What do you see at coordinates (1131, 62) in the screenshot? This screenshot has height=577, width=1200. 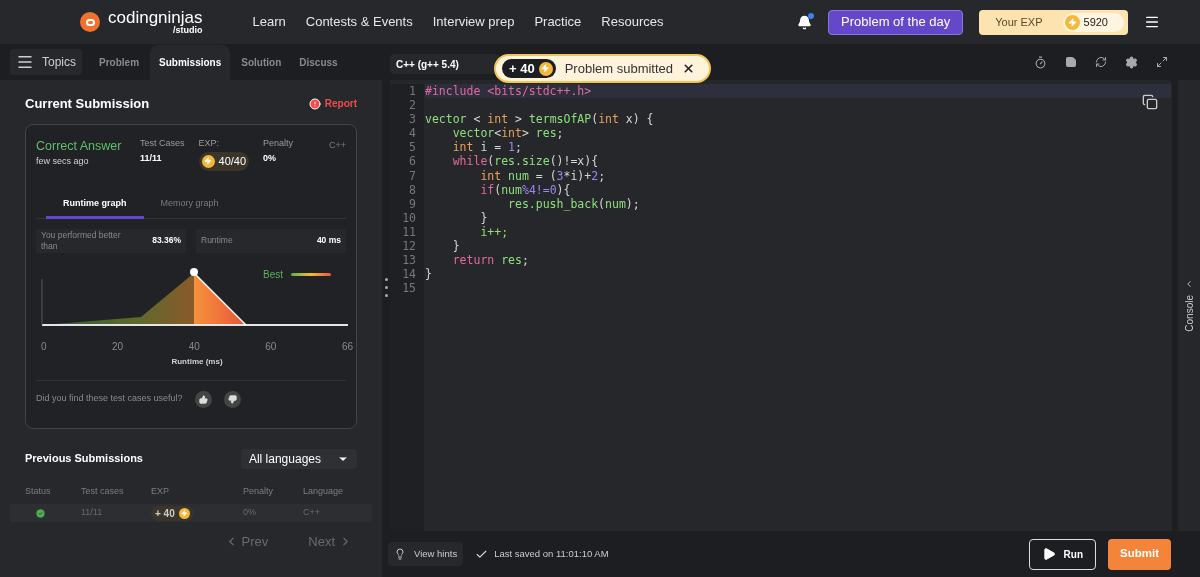 I see `settings-icon` at bounding box center [1131, 62].